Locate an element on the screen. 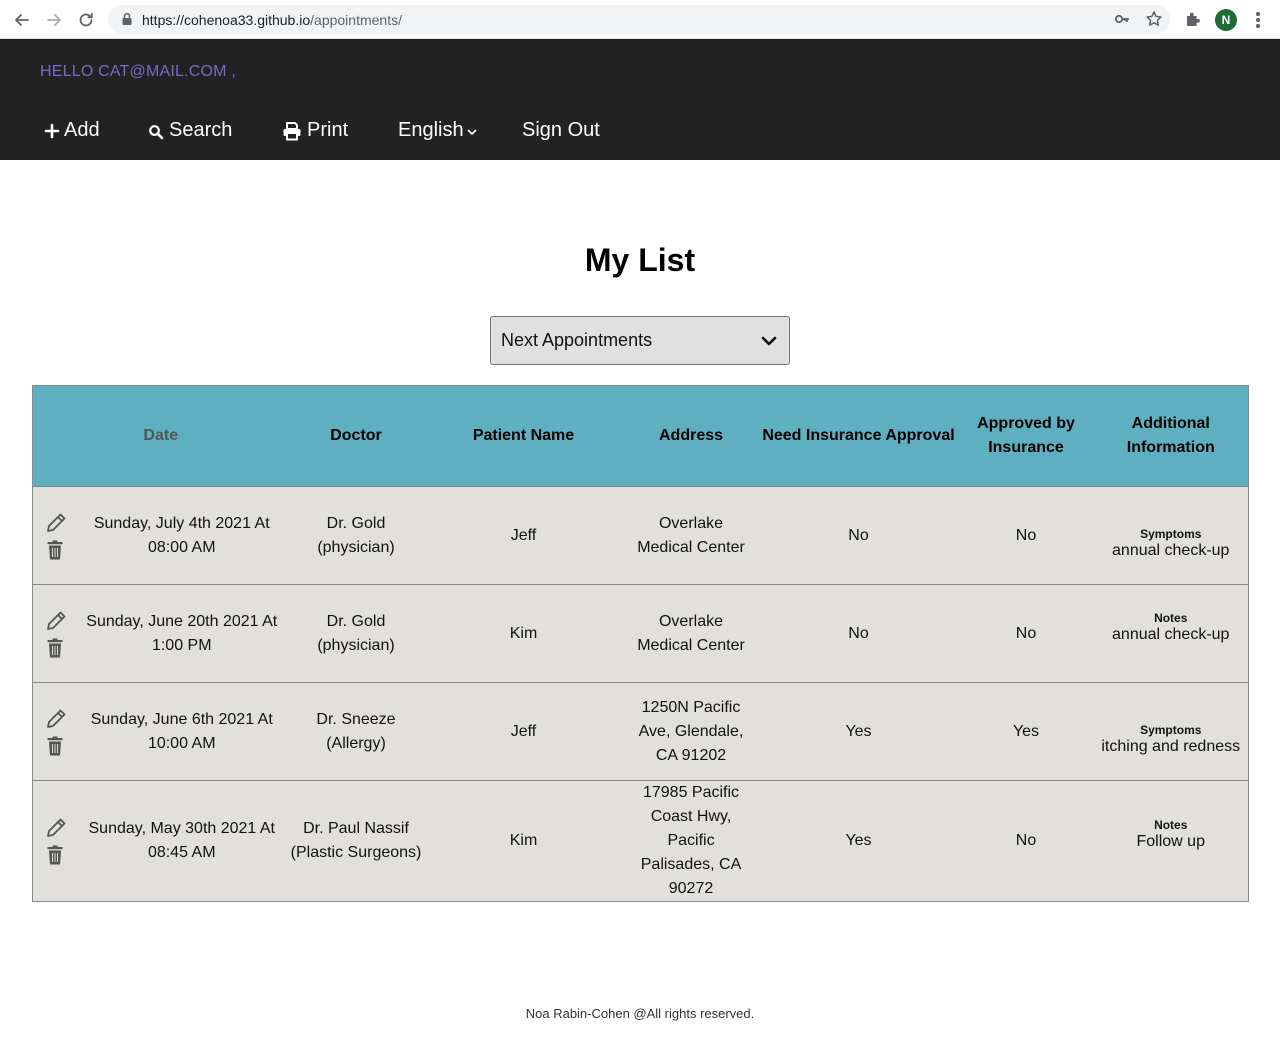 Image resolution: width=1280 pixels, height=1040 pixels. search-button: Search is located at coordinates (190, 130).